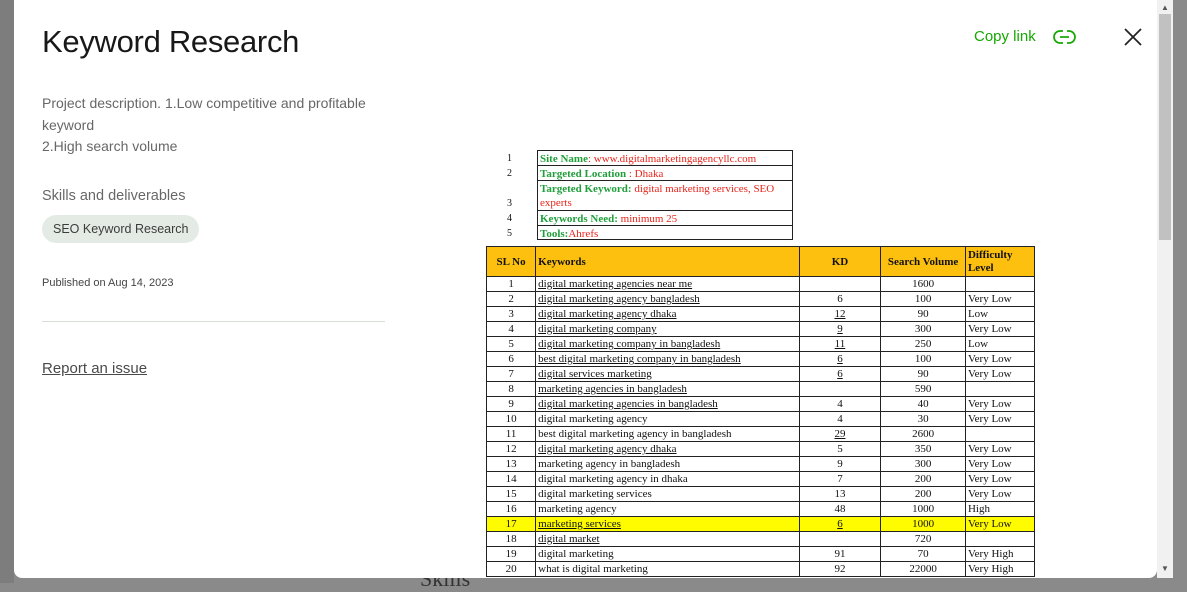 Image resolution: width=1187 pixels, height=592 pixels. Describe the element at coordinates (923, 539) in the screenshot. I see `cell-search-volume: 720` at that location.